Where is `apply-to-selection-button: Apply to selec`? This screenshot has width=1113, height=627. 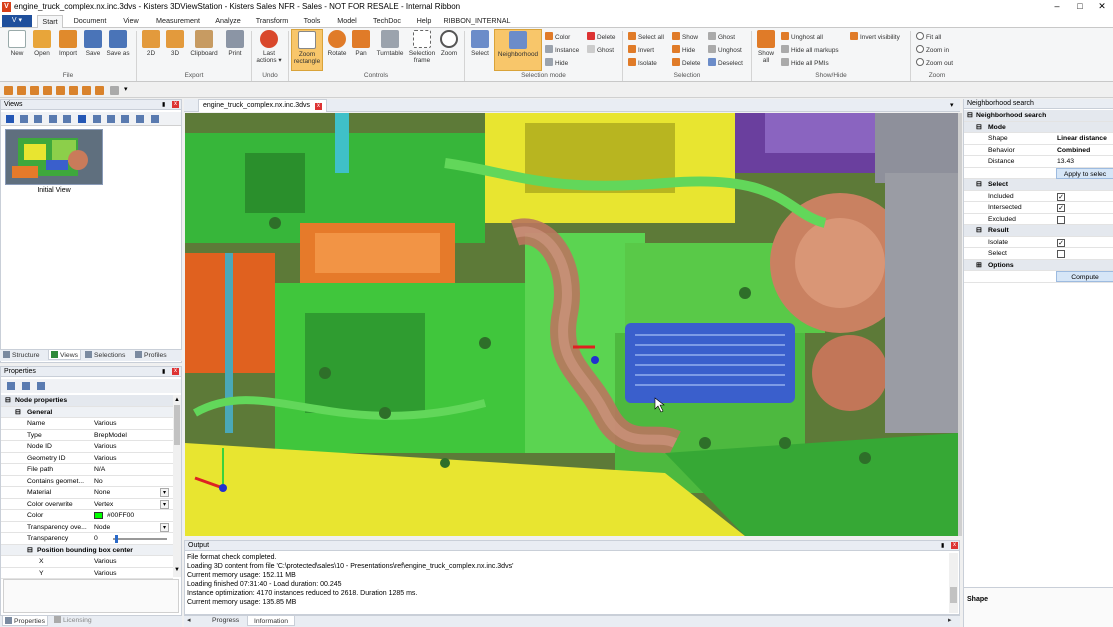
apply-to-selection-button: Apply to selec is located at coordinates (1084, 173).